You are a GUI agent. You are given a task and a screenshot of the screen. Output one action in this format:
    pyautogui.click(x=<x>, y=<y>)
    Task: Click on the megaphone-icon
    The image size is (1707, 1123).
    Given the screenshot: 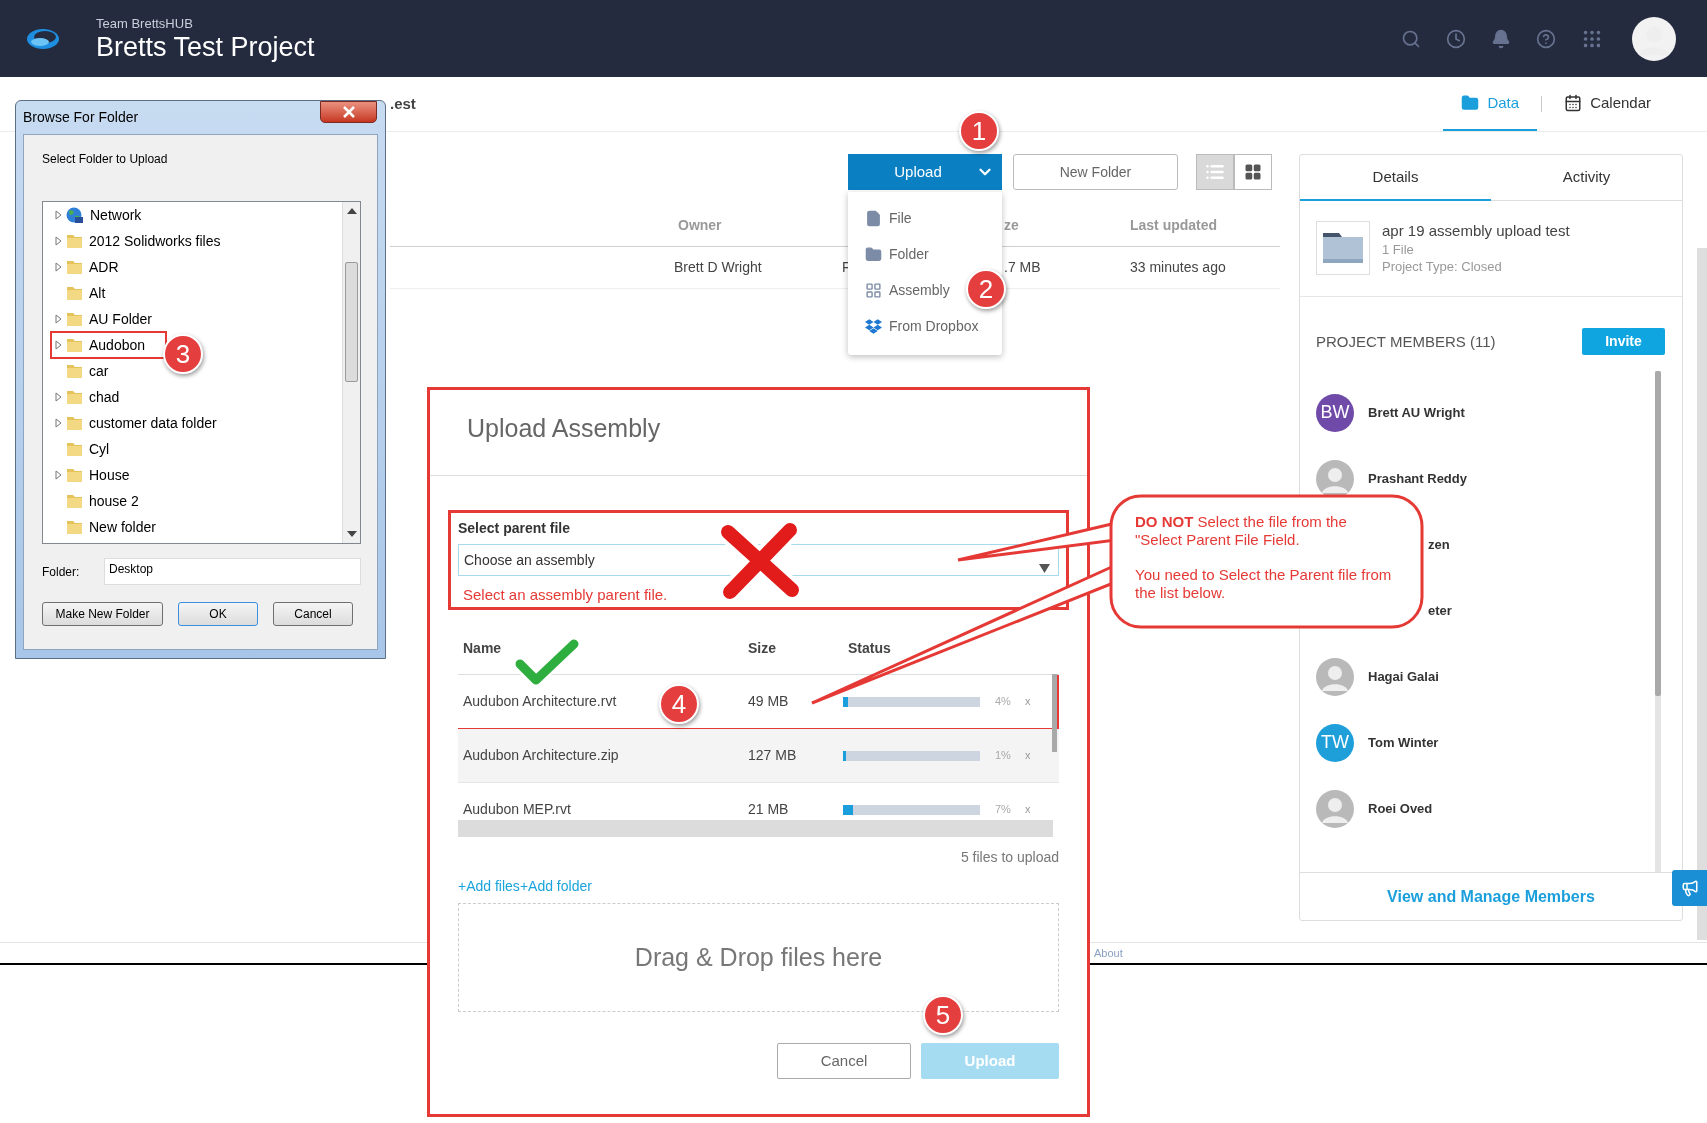 What is the action you would take?
    pyautogui.click(x=1690, y=888)
    